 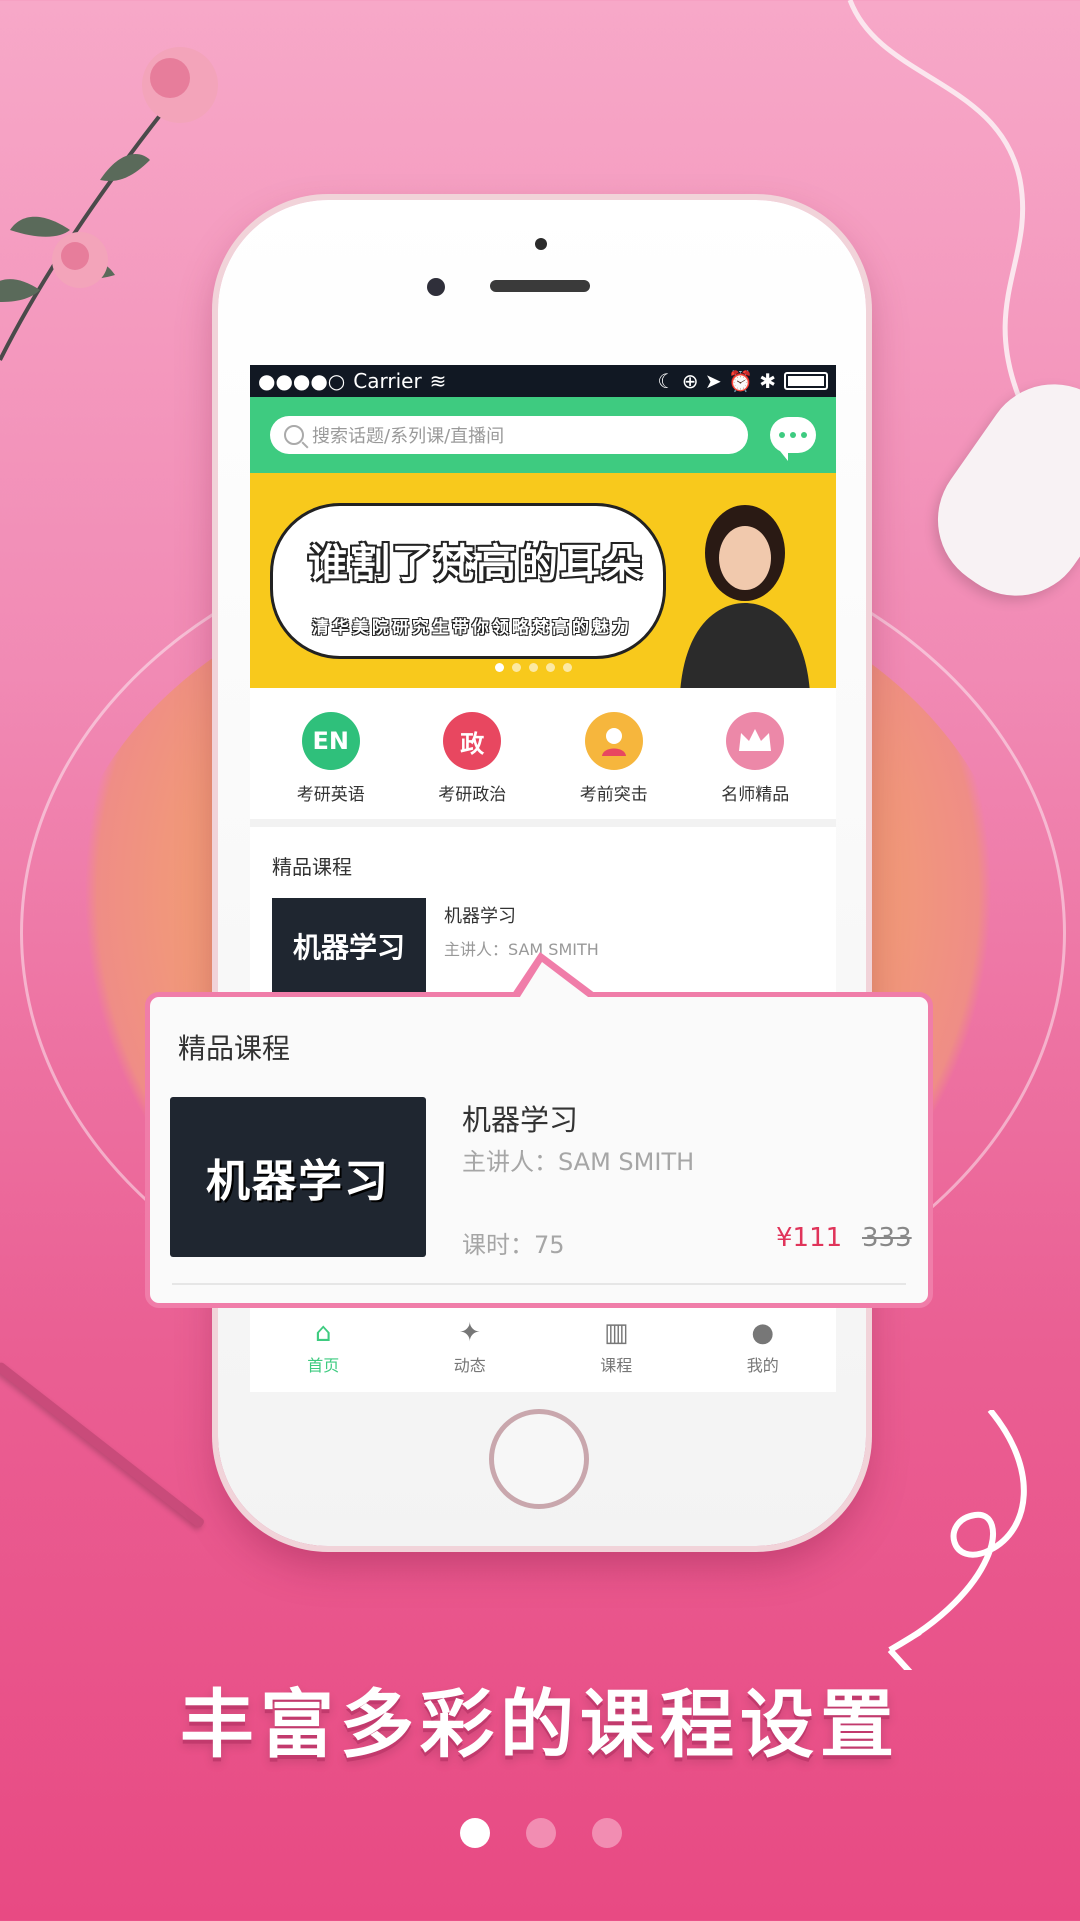 I want to click on category-cram: 考前突击, so click(x=614, y=758).